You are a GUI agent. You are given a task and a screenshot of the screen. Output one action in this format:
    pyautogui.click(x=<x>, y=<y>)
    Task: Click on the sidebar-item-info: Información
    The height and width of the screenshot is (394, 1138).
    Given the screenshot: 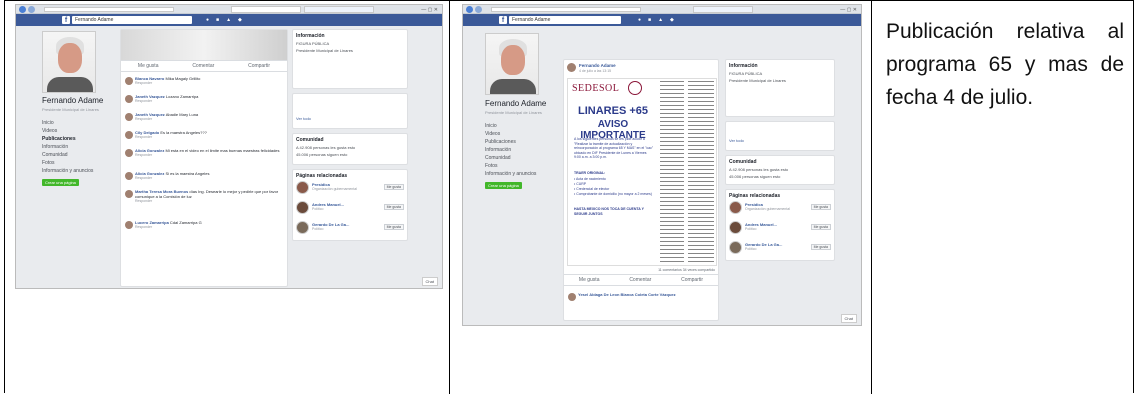 What is the action you would take?
    pyautogui.click(x=498, y=150)
    